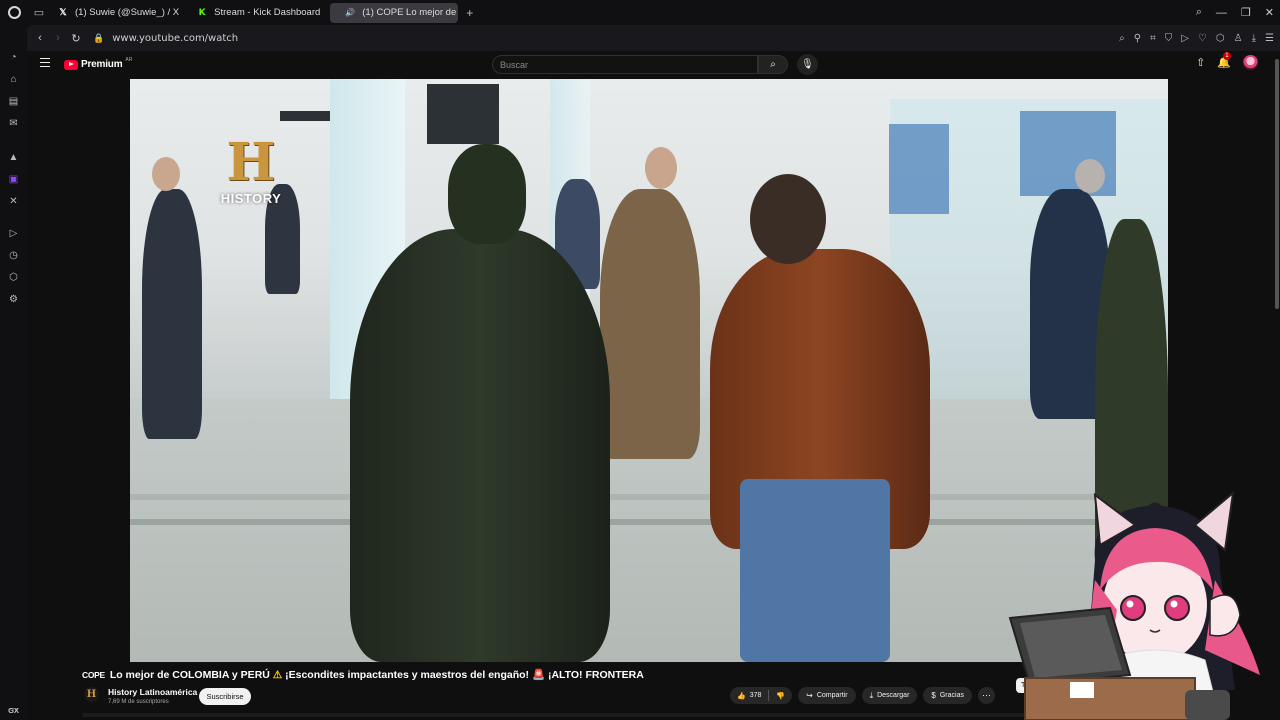 This screenshot has height=720, width=1280. What do you see at coordinates (480, 445) in the screenshot?
I see `video-officer` at bounding box center [480, 445].